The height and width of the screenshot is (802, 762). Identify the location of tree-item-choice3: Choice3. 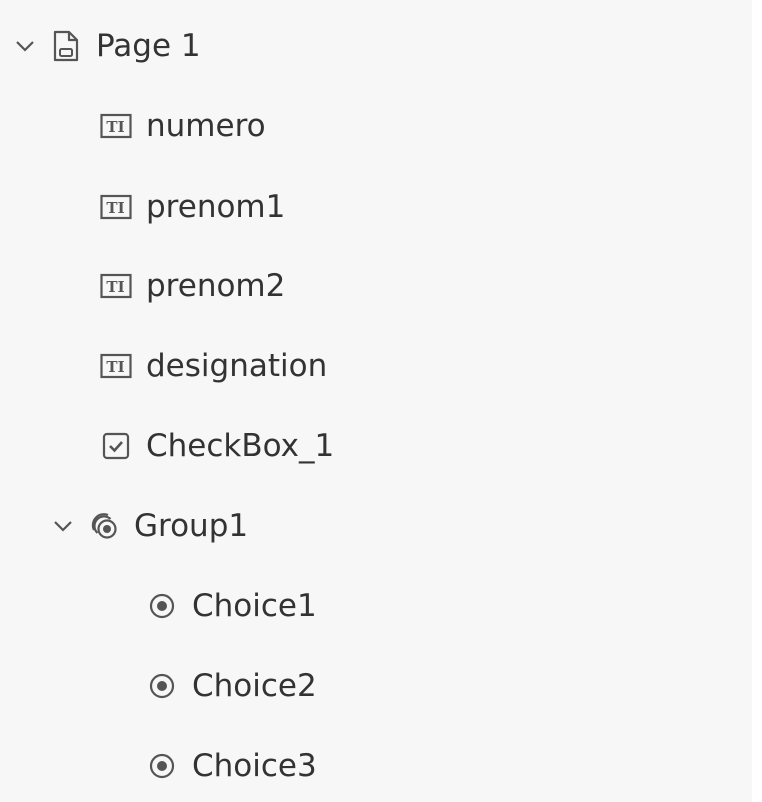
(231, 766).